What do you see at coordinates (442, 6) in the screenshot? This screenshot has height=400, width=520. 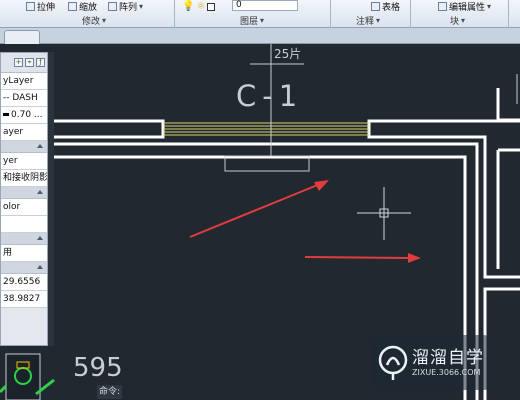 I see `edit-attributes-icon` at bounding box center [442, 6].